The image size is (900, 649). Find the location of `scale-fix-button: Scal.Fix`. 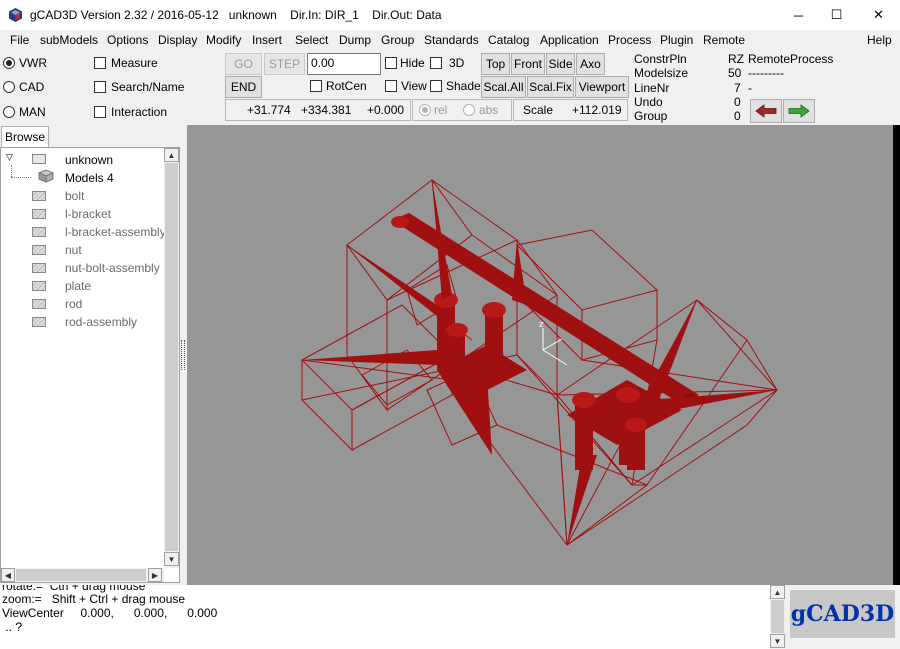

scale-fix-button: Scal.Fix is located at coordinates (550, 87).